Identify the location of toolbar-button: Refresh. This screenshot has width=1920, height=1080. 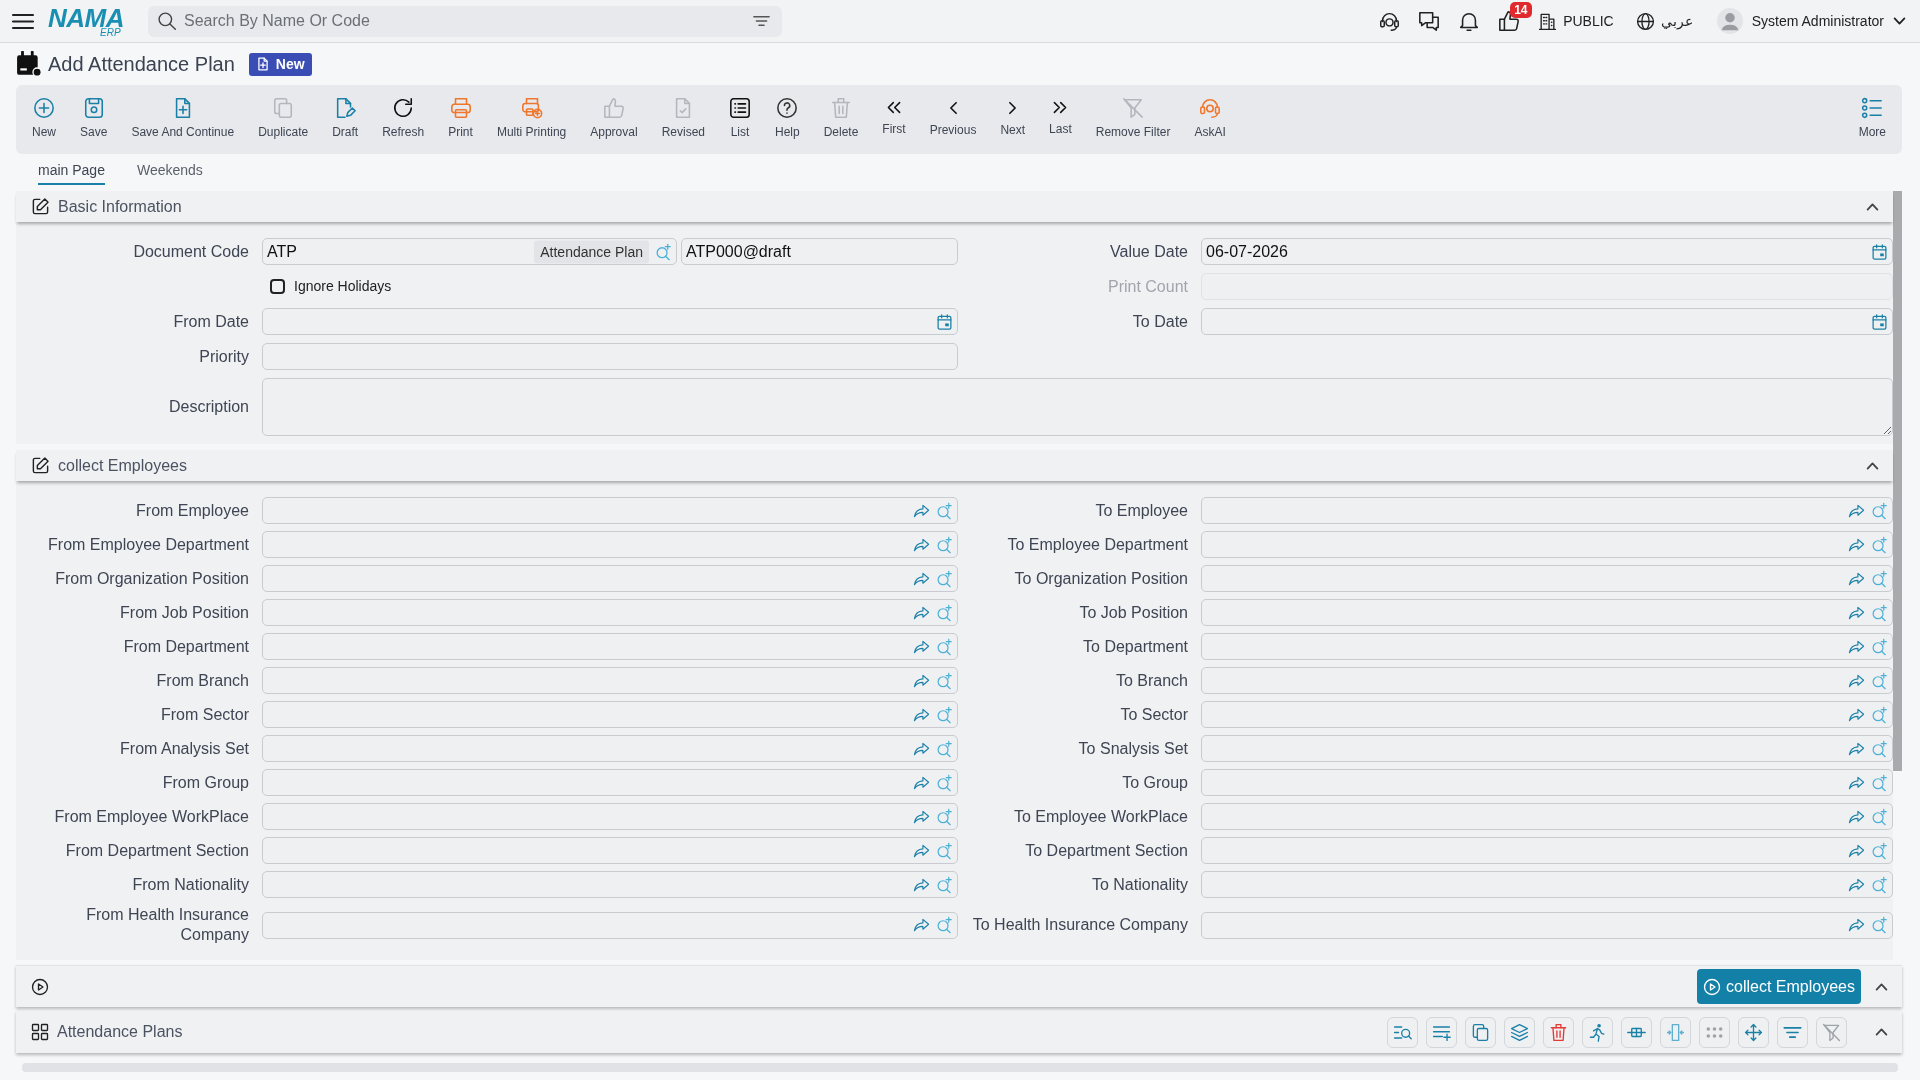
(403, 118).